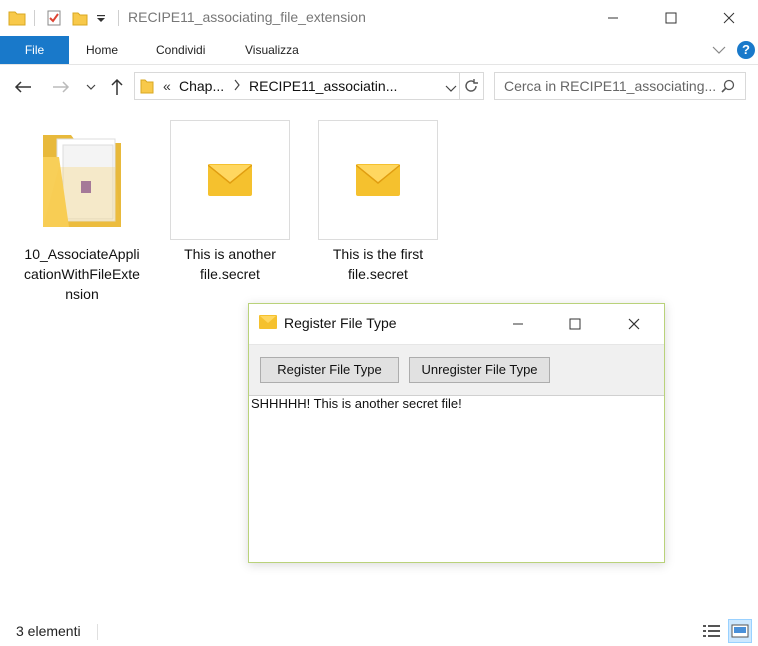  I want to click on new-folder-icon, so click(80, 18).